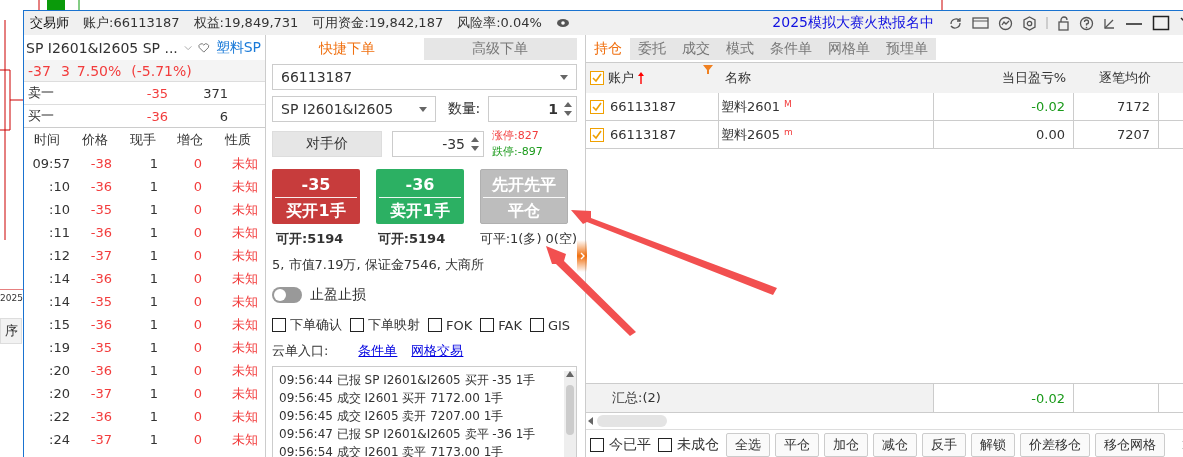 The height and width of the screenshot is (457, 1183). I want to click on pnl-cell: 0.00, so click(1004, 135).